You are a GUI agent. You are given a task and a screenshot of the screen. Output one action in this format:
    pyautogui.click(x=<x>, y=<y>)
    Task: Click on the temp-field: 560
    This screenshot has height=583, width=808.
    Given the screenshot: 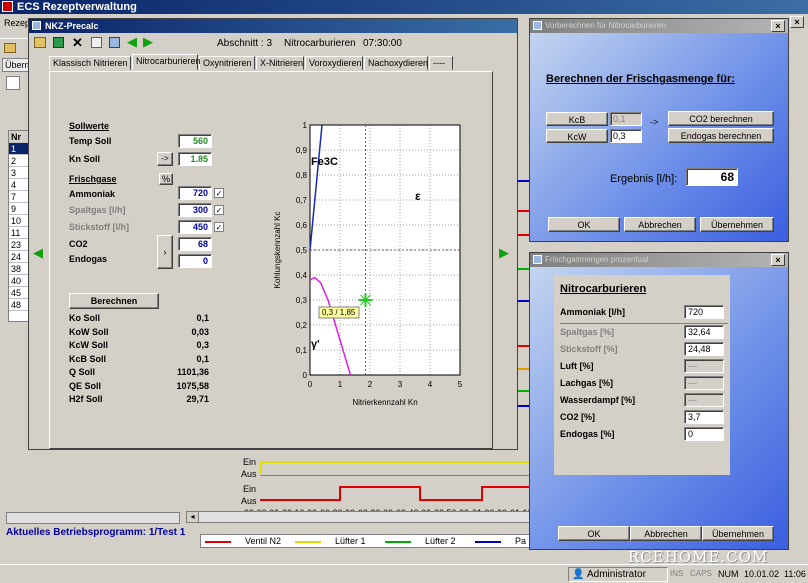 What is the action you would take?
    pyautogui.click(x=195, y=141)
    